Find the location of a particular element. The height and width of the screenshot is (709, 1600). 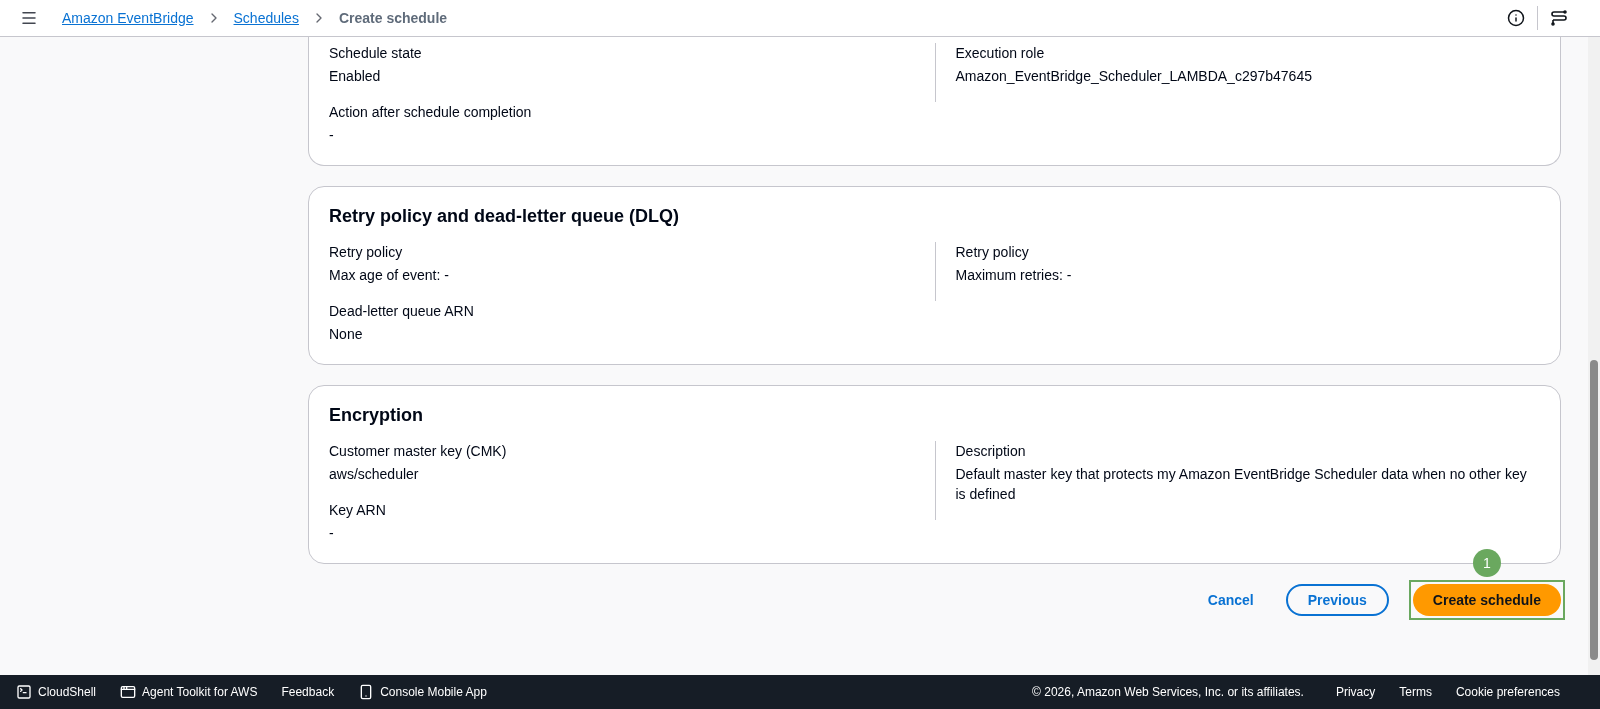

split-panel-icon is located at coordinates (1559, 18).